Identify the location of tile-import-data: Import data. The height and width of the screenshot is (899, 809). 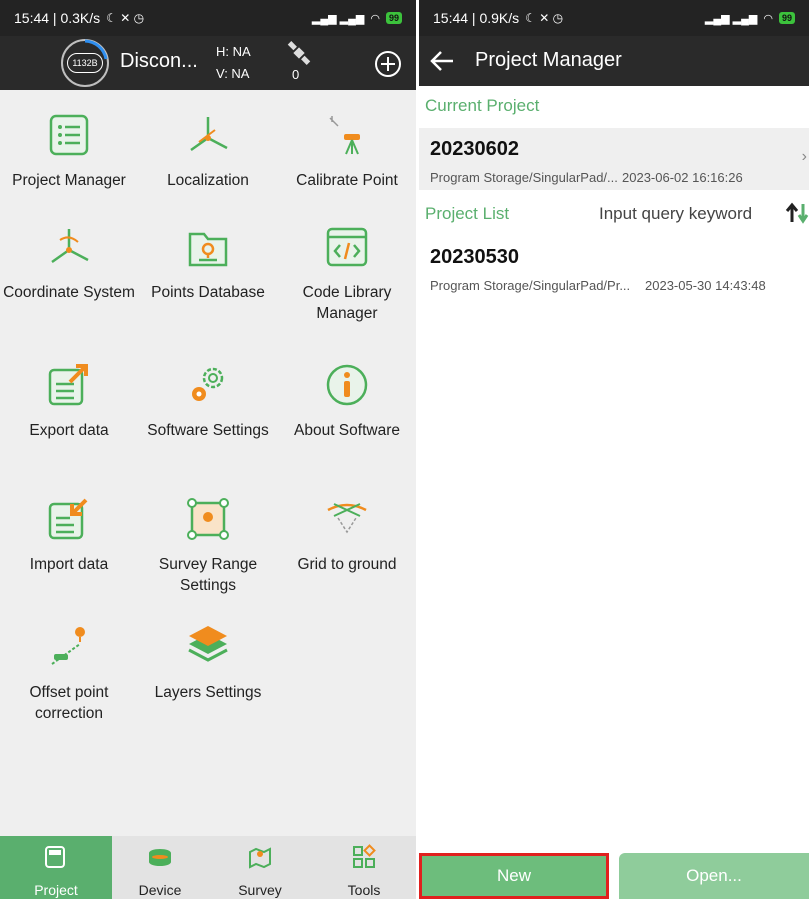
(69, 535).